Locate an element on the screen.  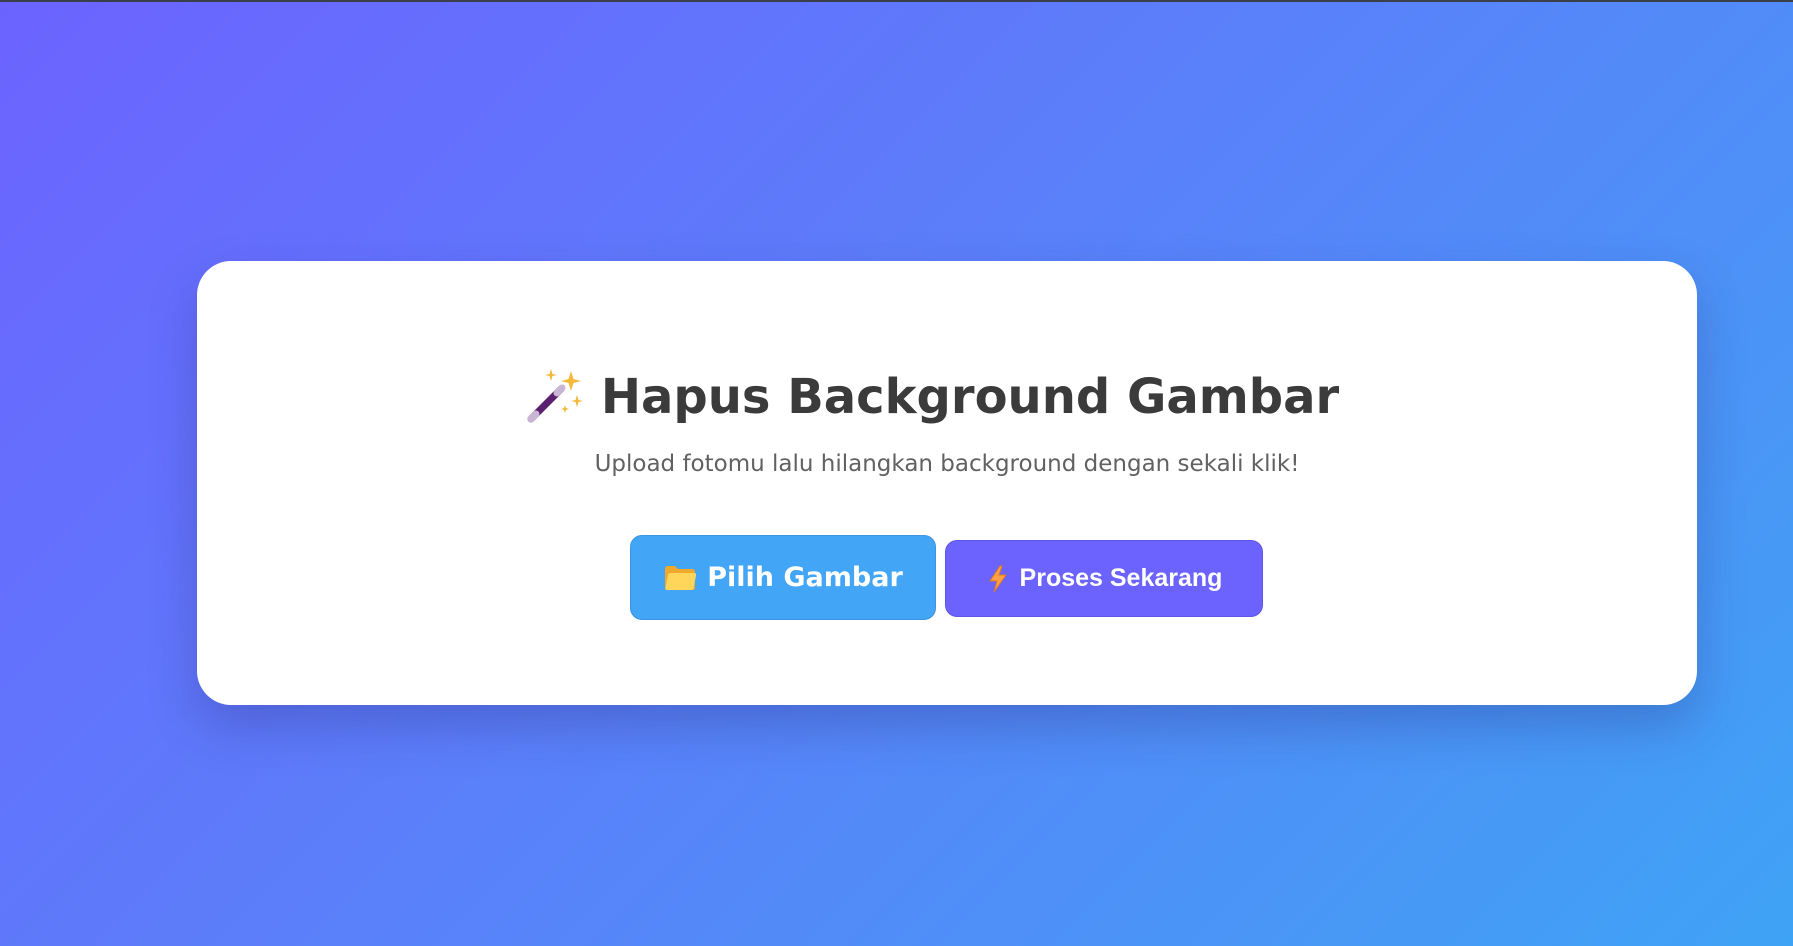
process-now-label: Proses Sekarang is located at coordinates (1121, 578).